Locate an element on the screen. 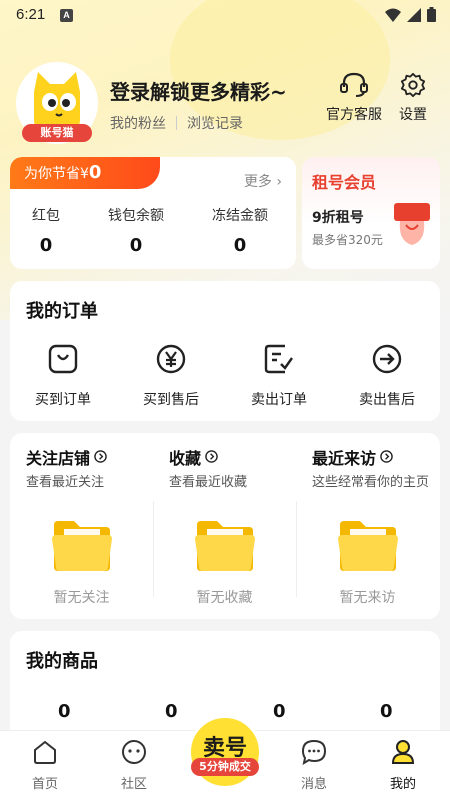  message-icon is located at coordinates (314, 752).